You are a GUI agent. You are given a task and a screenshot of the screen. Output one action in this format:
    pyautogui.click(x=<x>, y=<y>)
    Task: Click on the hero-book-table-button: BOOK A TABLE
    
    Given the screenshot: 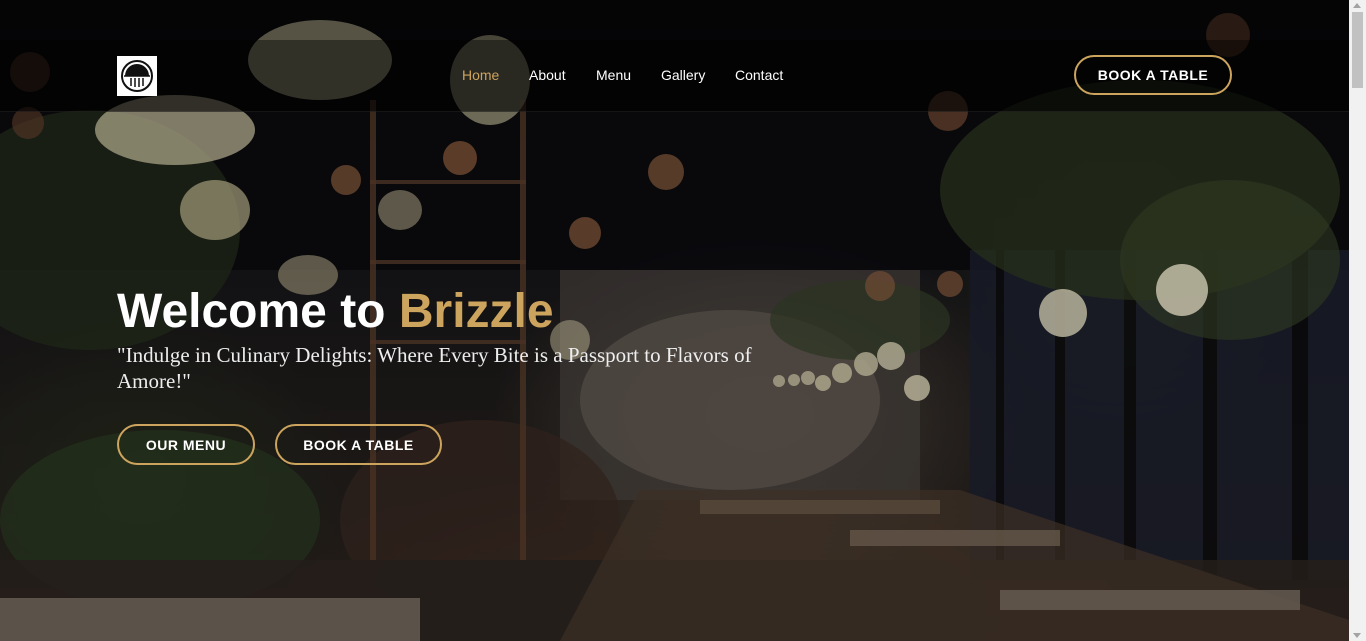 What is the action you would take?
    pyautogui.click(x=358, y=444)
    